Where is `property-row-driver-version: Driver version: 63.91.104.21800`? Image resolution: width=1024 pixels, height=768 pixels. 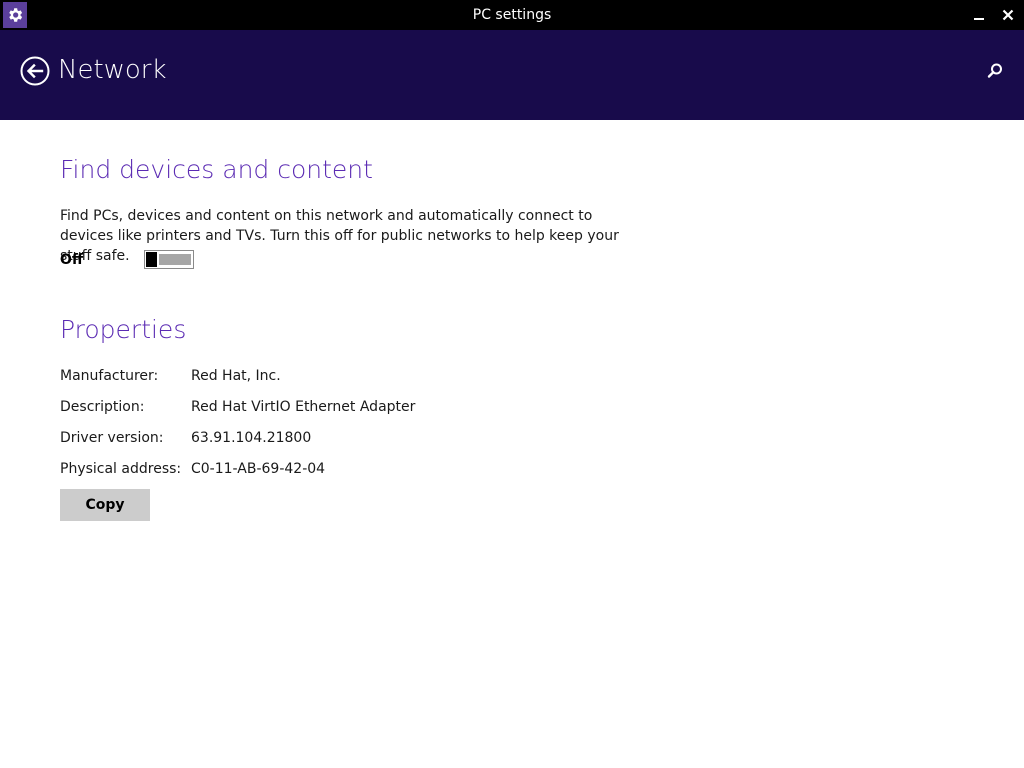
property-row-driver-version: Driver version: 63.91.104.21800 is located at coordinates (360, 438).